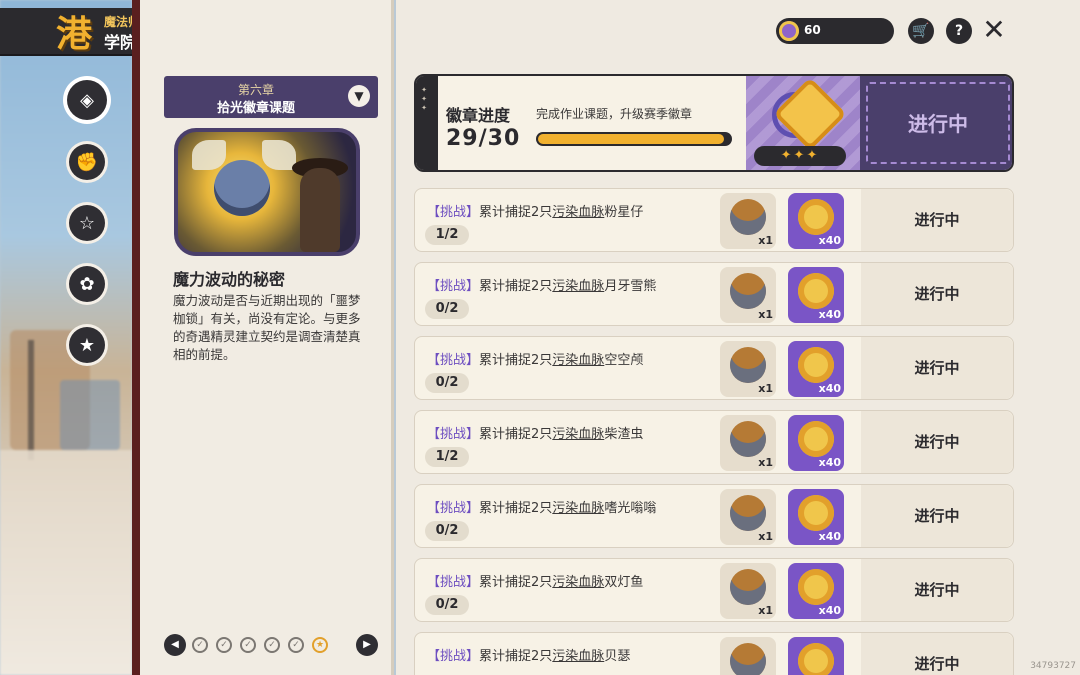 The width and height of the screenshot is (1080, 675). What do you see at coordinates (631, 139) in the screenshot?
I see `badge-progress-fill` at bounding box center [631, 139].